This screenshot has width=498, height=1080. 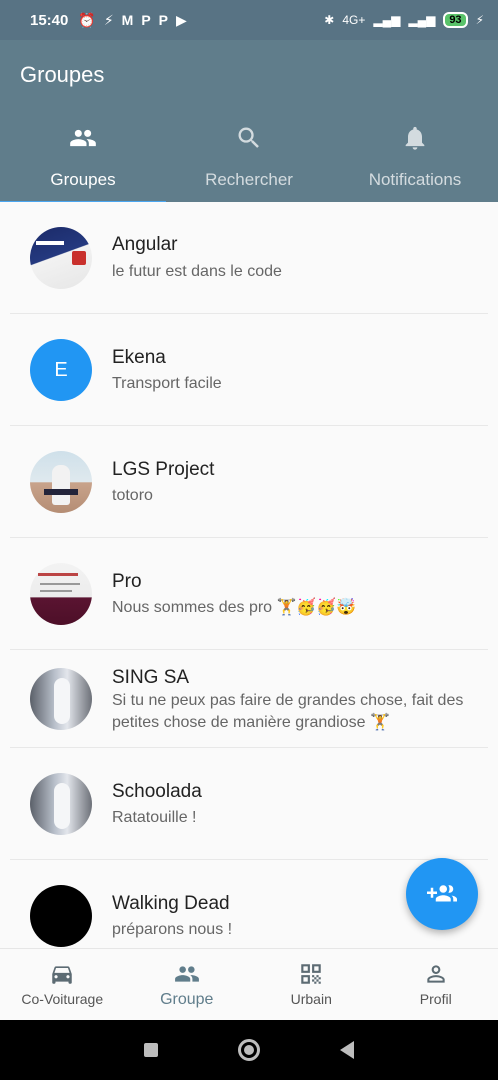 I want to click on group-add-icon, so click(x=442, y=893).